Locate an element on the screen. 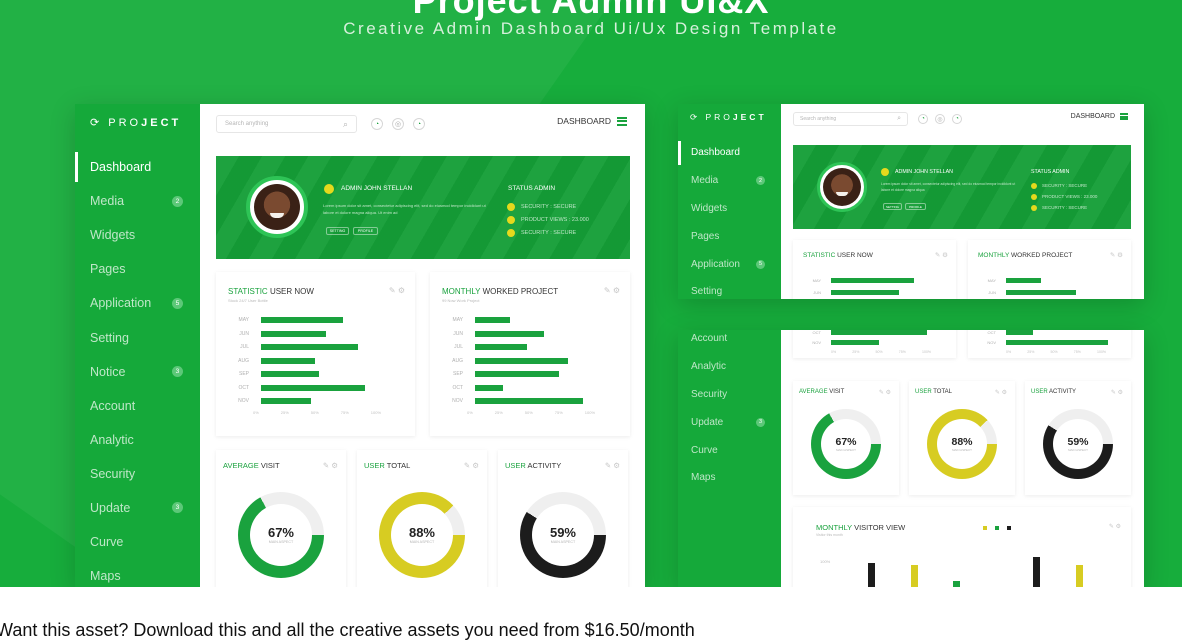  bar-label: MAY is located at coordinates (243, 320).